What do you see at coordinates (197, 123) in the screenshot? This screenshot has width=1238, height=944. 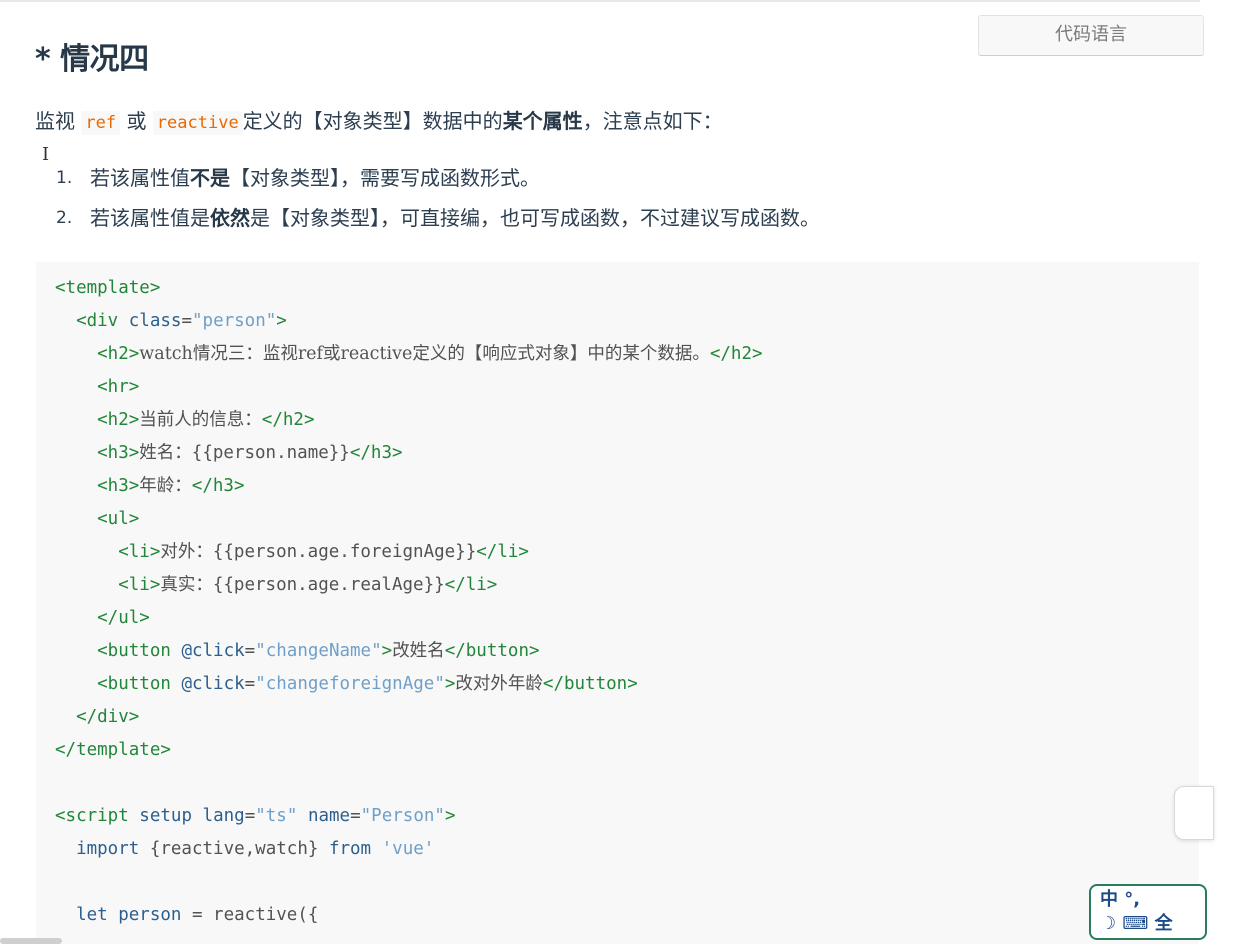 I see `inline-code-reactive: reactive` at bounding box center [197, 123].